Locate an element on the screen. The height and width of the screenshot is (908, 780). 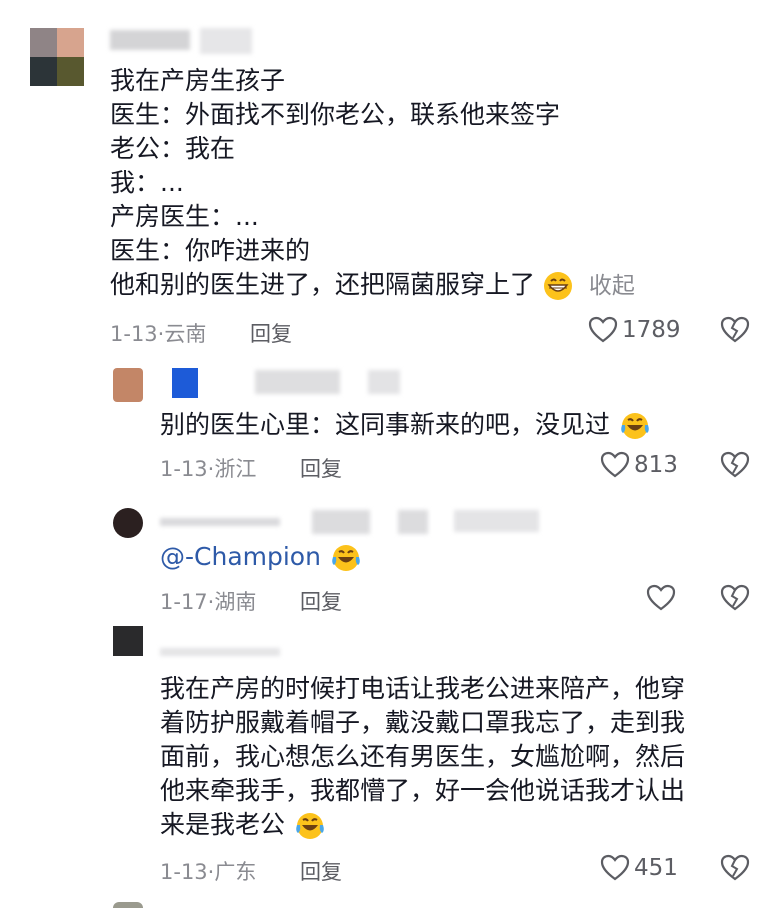
mention-link: @-Champion is located at coordinates (240, 556).